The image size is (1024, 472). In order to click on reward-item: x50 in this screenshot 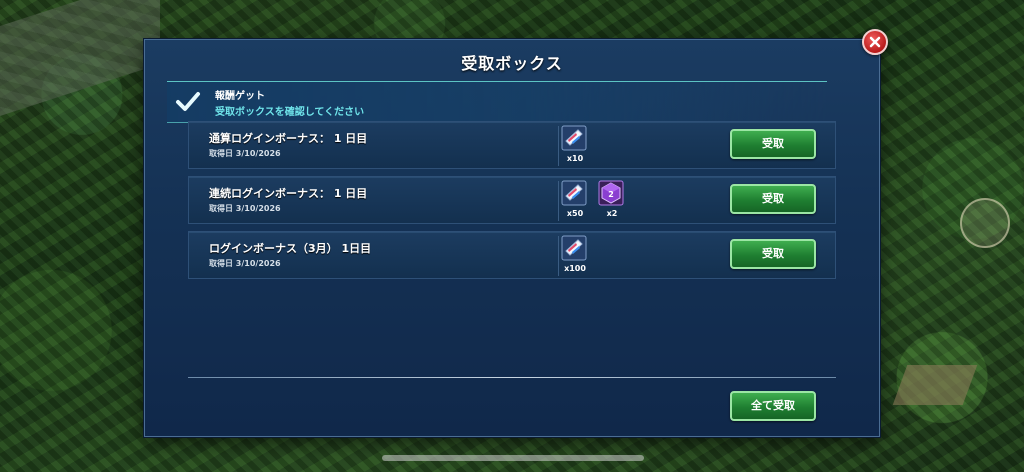, I will do `click(575, 200)`.